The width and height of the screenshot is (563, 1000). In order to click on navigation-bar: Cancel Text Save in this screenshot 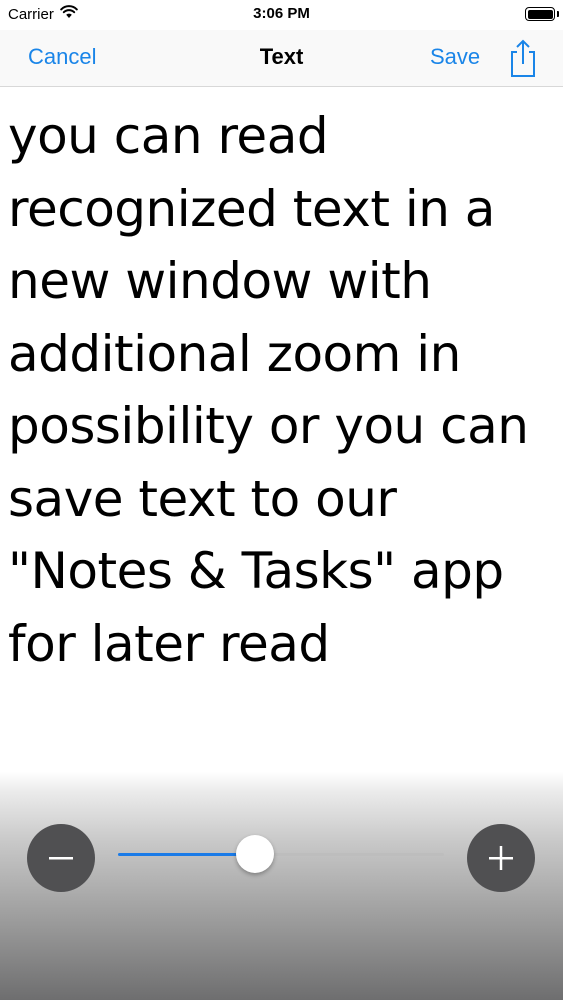, I will do `click(281, 58)`.